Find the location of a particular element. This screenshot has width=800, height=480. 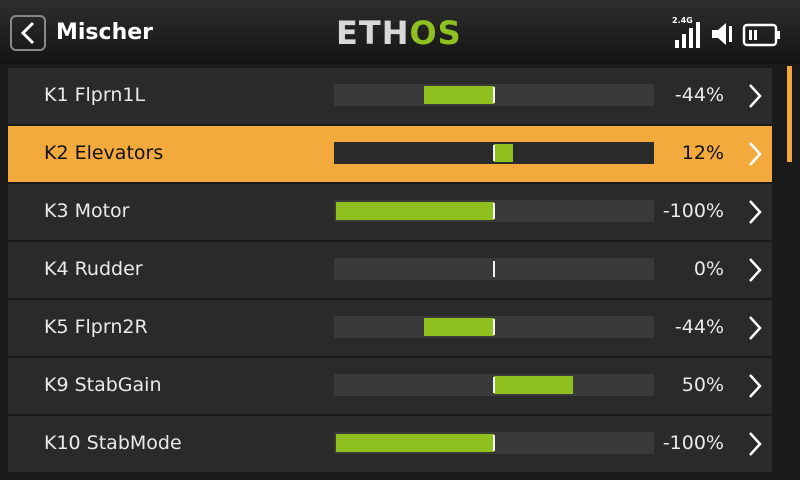

mixer-row: K4 Rudder 0% is located at coordinates (390, 270).